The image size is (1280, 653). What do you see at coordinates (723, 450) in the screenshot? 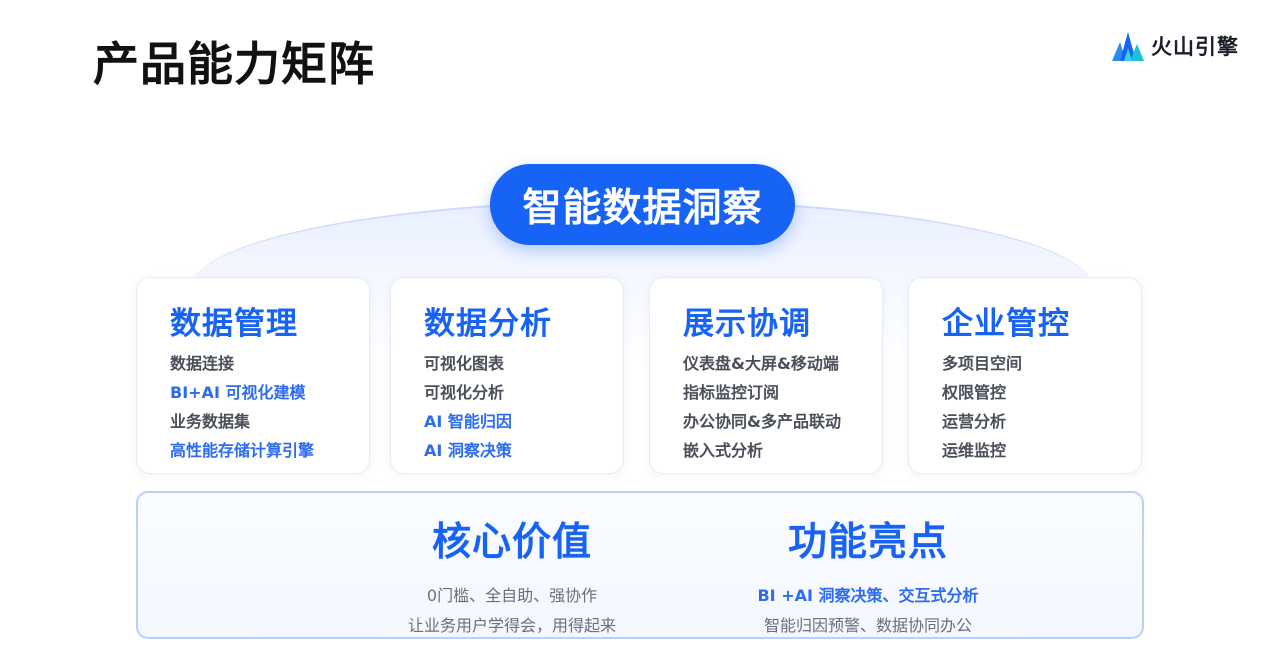
I see `card-item: 嵌入式分析` at bounding box center [723, 450].